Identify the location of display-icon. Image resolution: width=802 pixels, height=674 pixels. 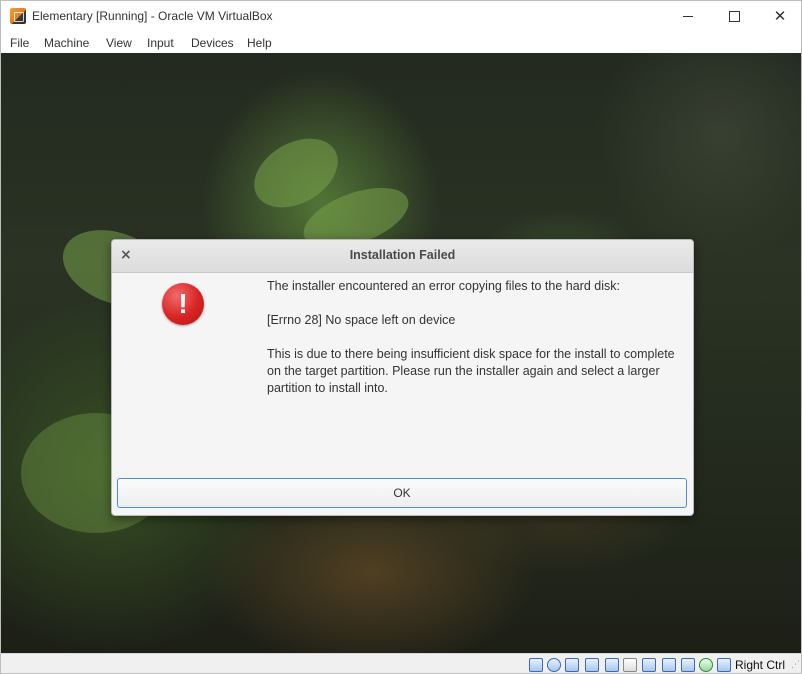
(649, 665).